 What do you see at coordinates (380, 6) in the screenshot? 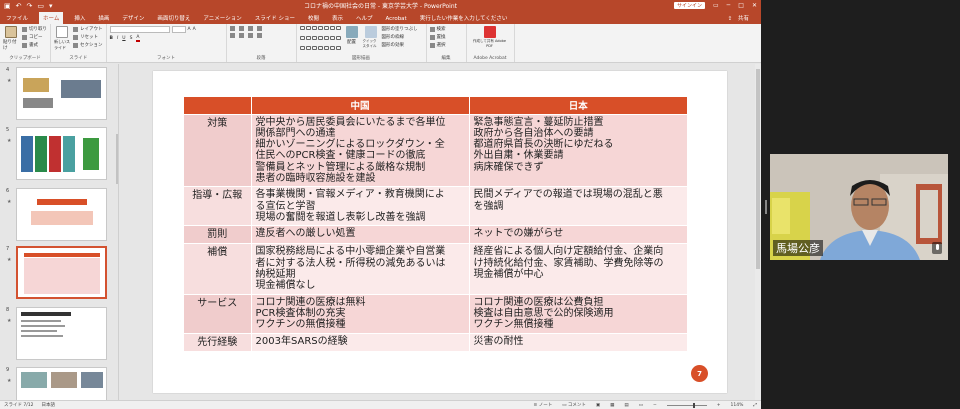
I see `window-title: コロナ禍の中国社会の日常 - 東京学芸大学 - PowerPoint` at bounding box center [380, 6].